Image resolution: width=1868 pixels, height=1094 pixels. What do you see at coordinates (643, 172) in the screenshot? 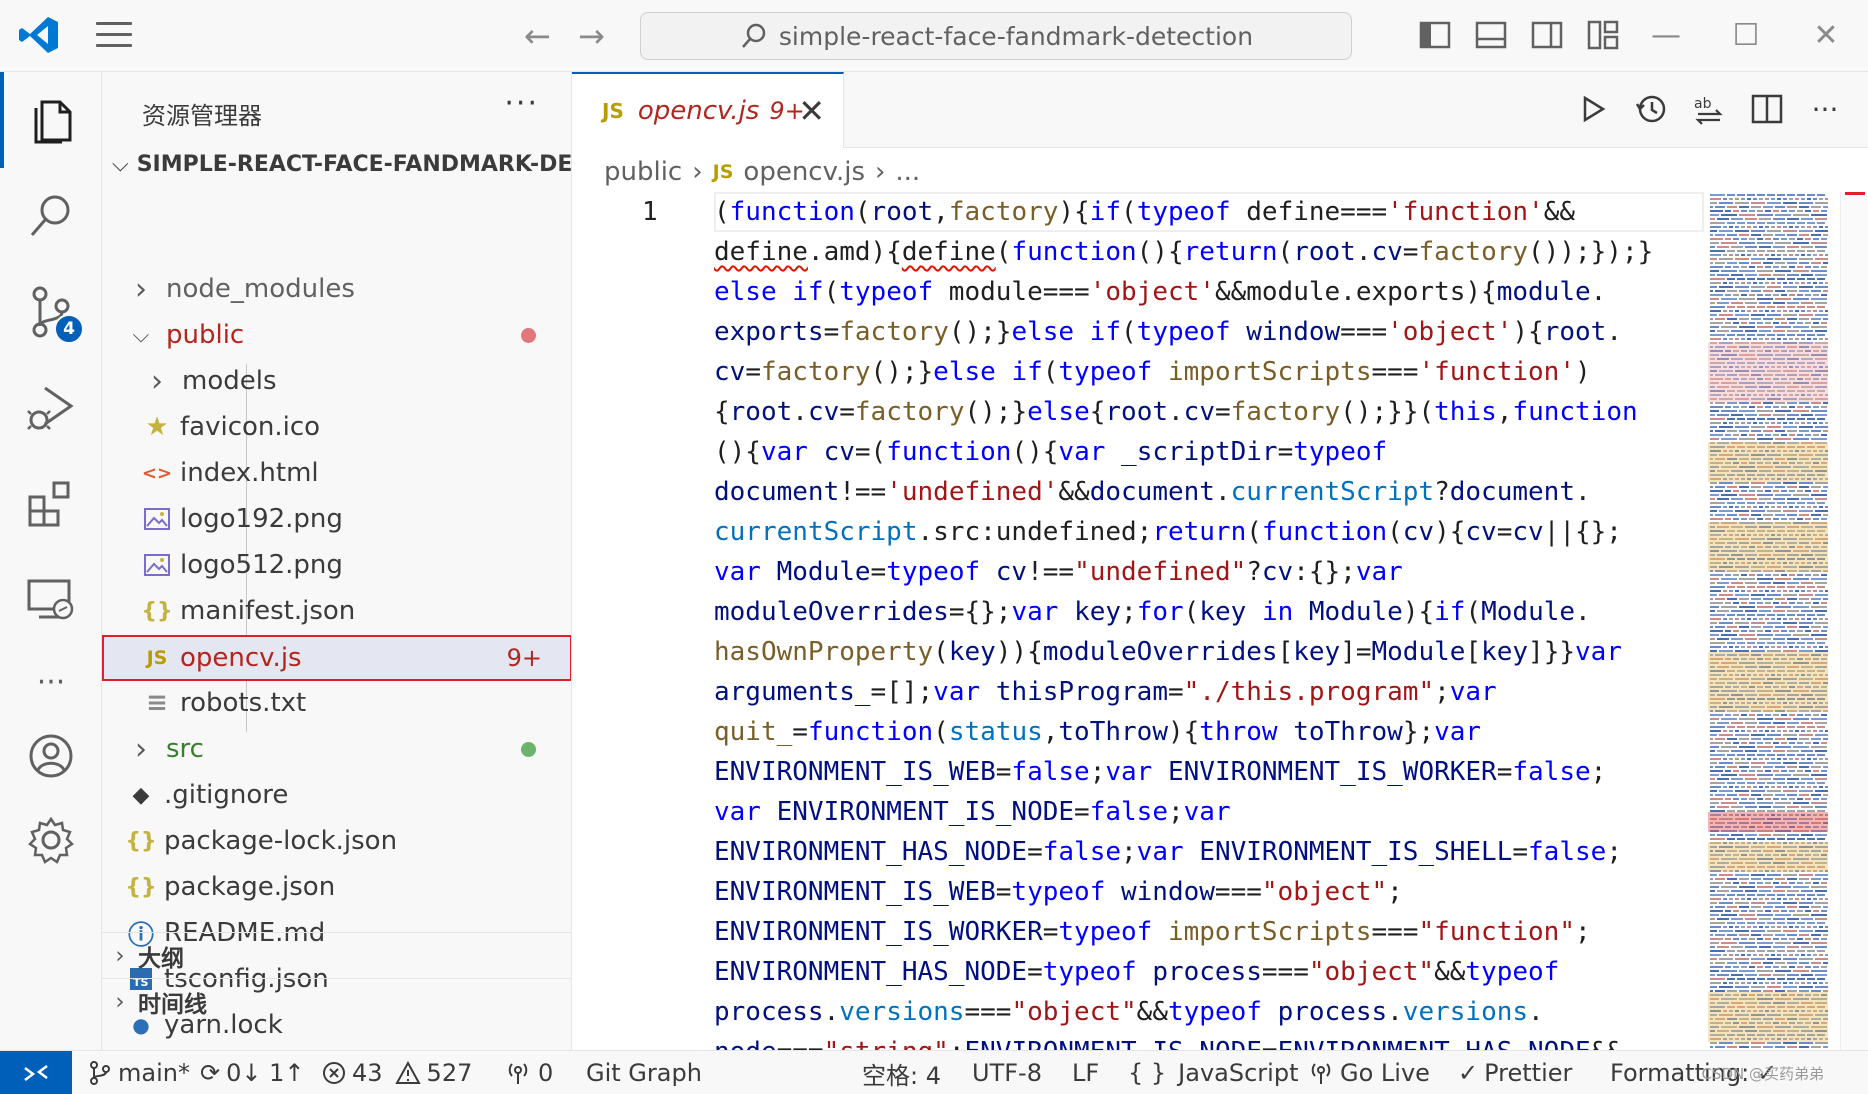
I see `breadcrumb-folder: public` at bounding box center [643, 172].